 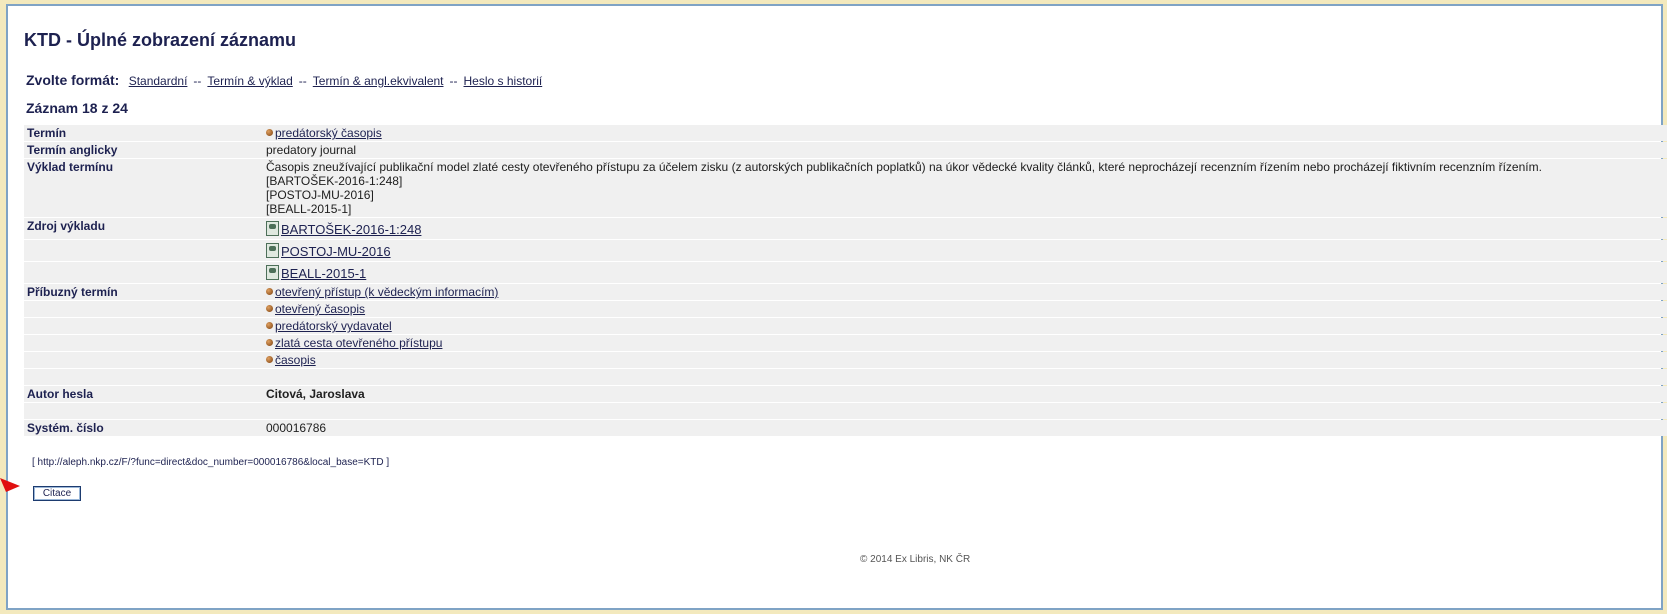 What do you see at coordinates (965, 428) in the screenshot?
I see `field-value: 000016786` at bounding box center [965, 428].